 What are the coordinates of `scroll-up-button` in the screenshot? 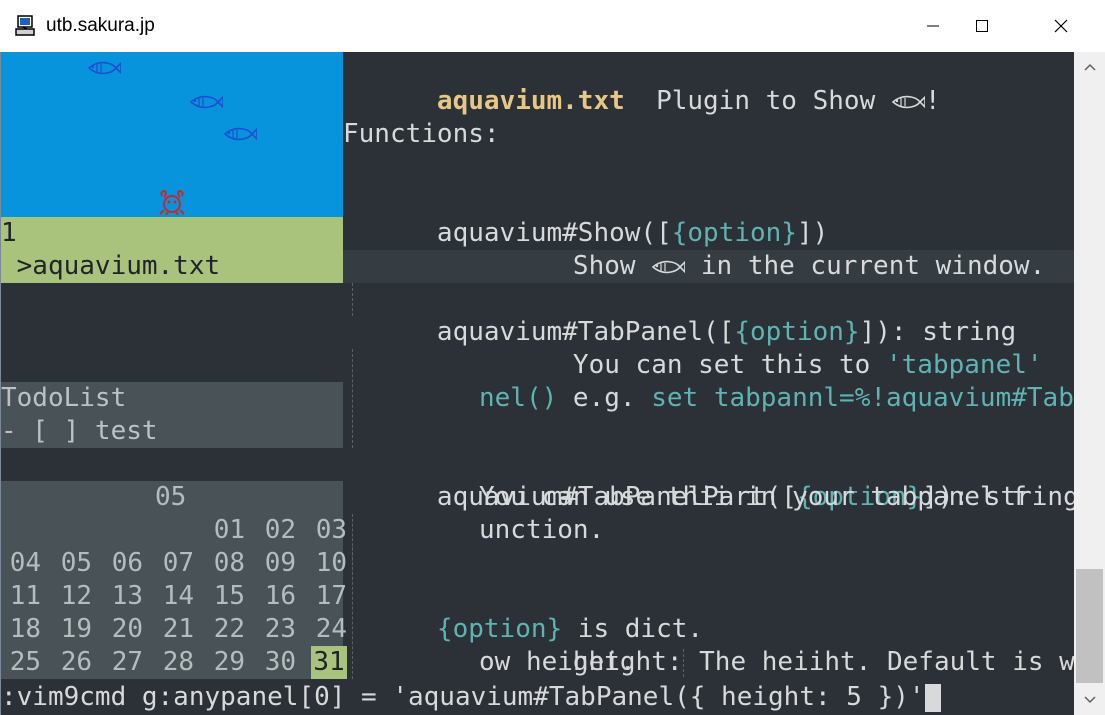 It's located at (1089, 67).